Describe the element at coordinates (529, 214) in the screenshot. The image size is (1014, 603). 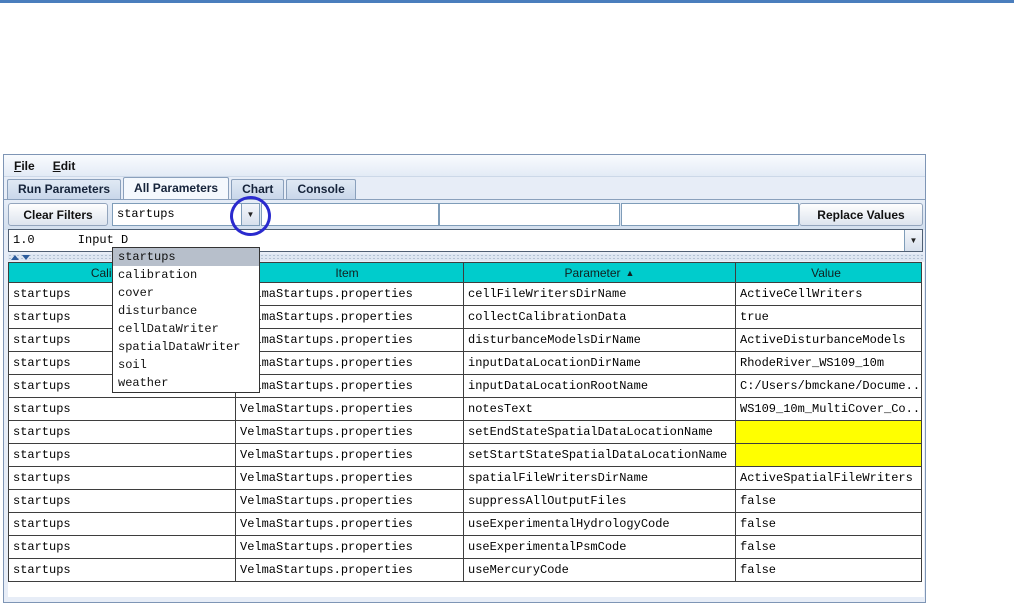
I see `parameter-filter-input` at that location.